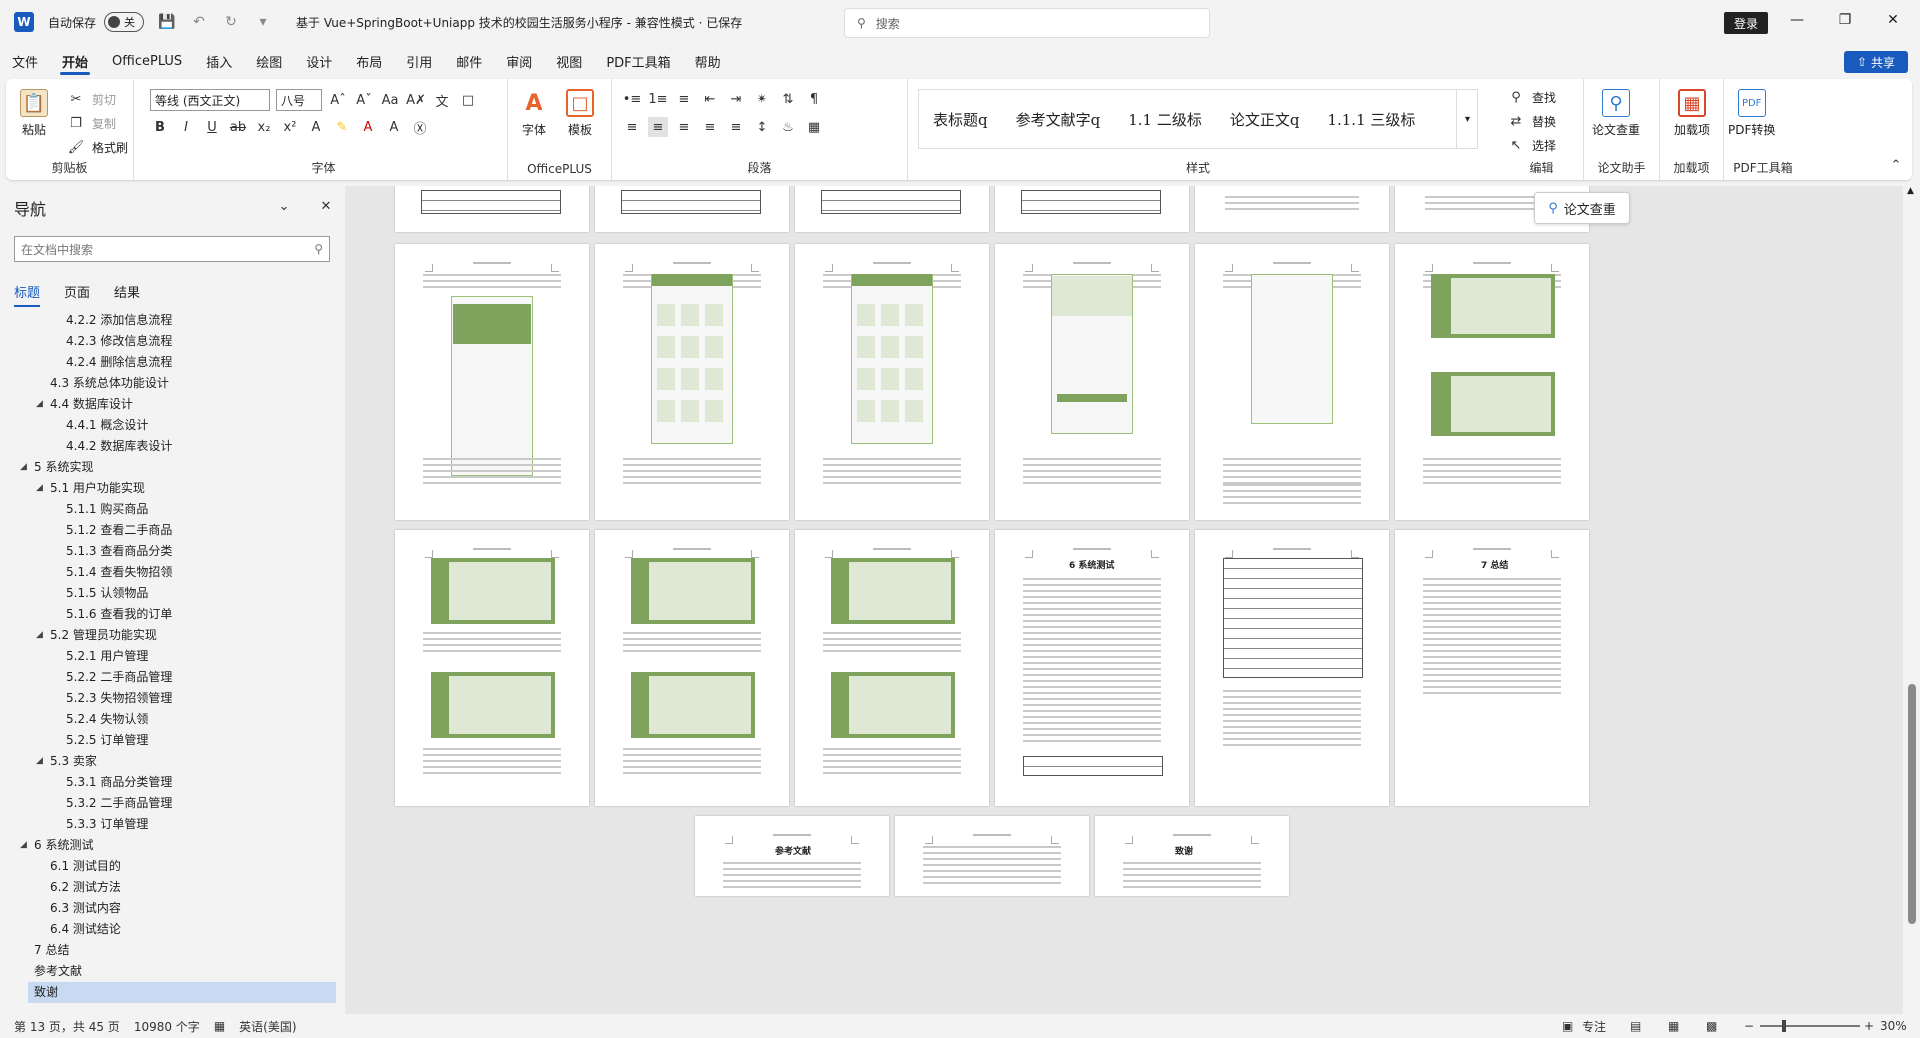 This screenshot has width=1920, height=1038. I want to click on nav-heading-item: 7 总结, so click(170, 950).